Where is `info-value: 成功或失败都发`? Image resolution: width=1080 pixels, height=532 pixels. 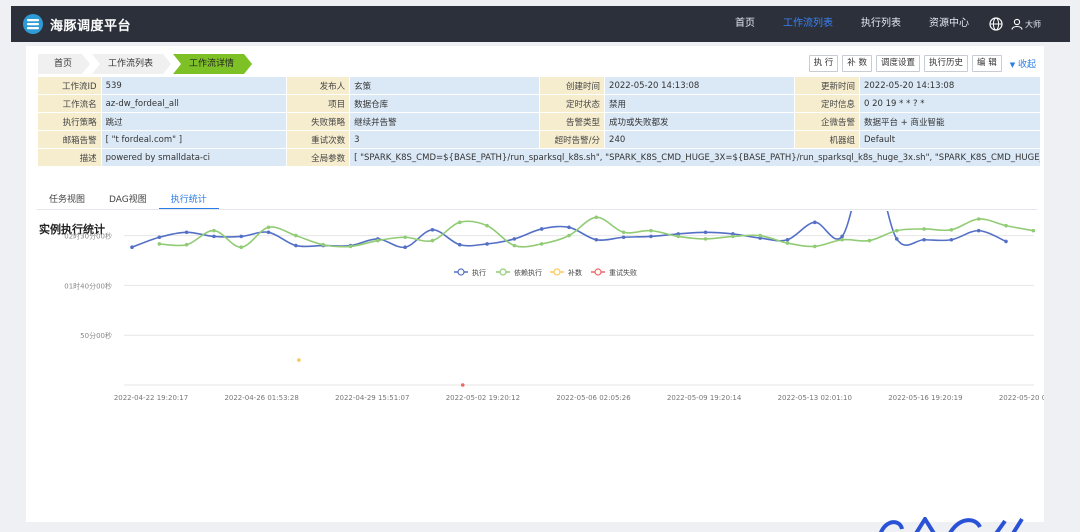 info-value: 成功或失败都发 is located at coordinates (699, 121).